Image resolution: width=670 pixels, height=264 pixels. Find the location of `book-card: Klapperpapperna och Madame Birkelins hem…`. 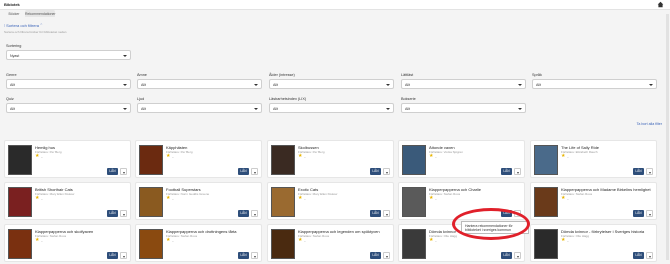

book-card: Klapperpapperna och Madame Birkelins hem… is located at coordinates (593, 201).